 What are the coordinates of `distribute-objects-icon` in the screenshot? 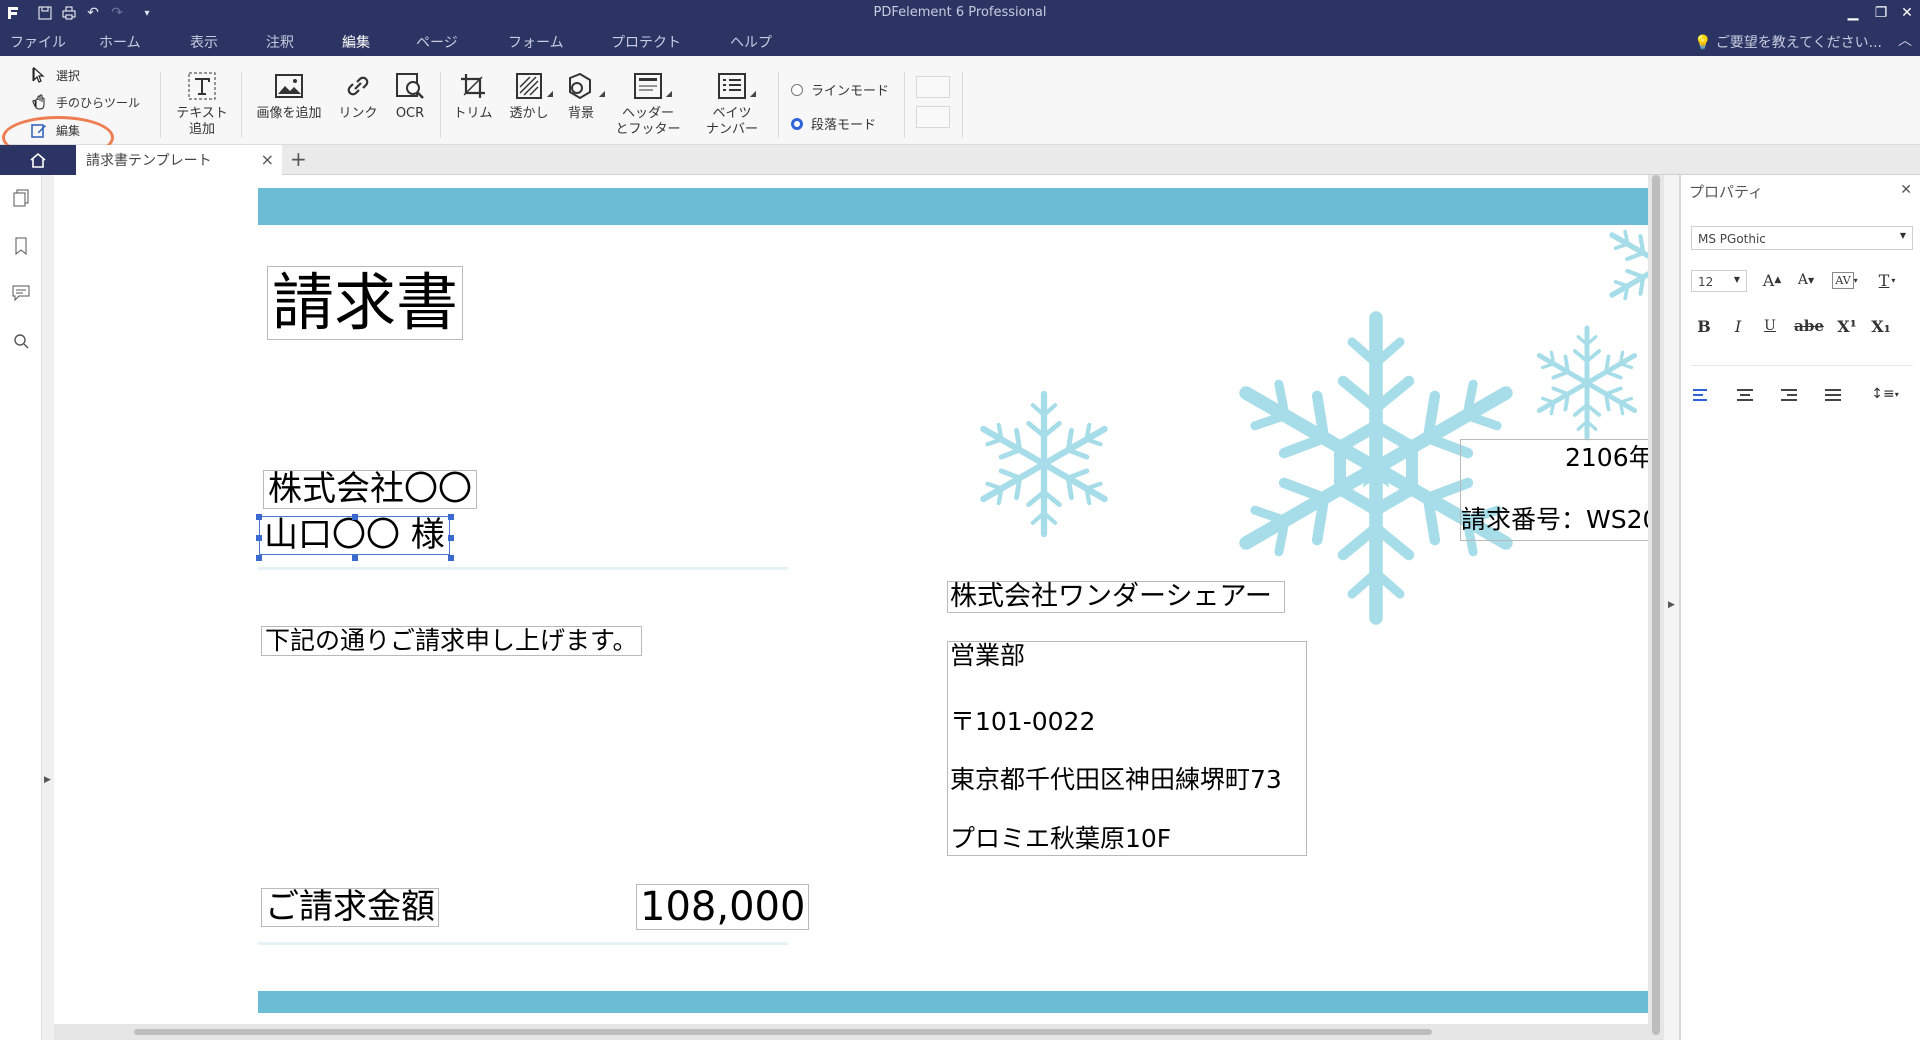 It's located at (933, 117).